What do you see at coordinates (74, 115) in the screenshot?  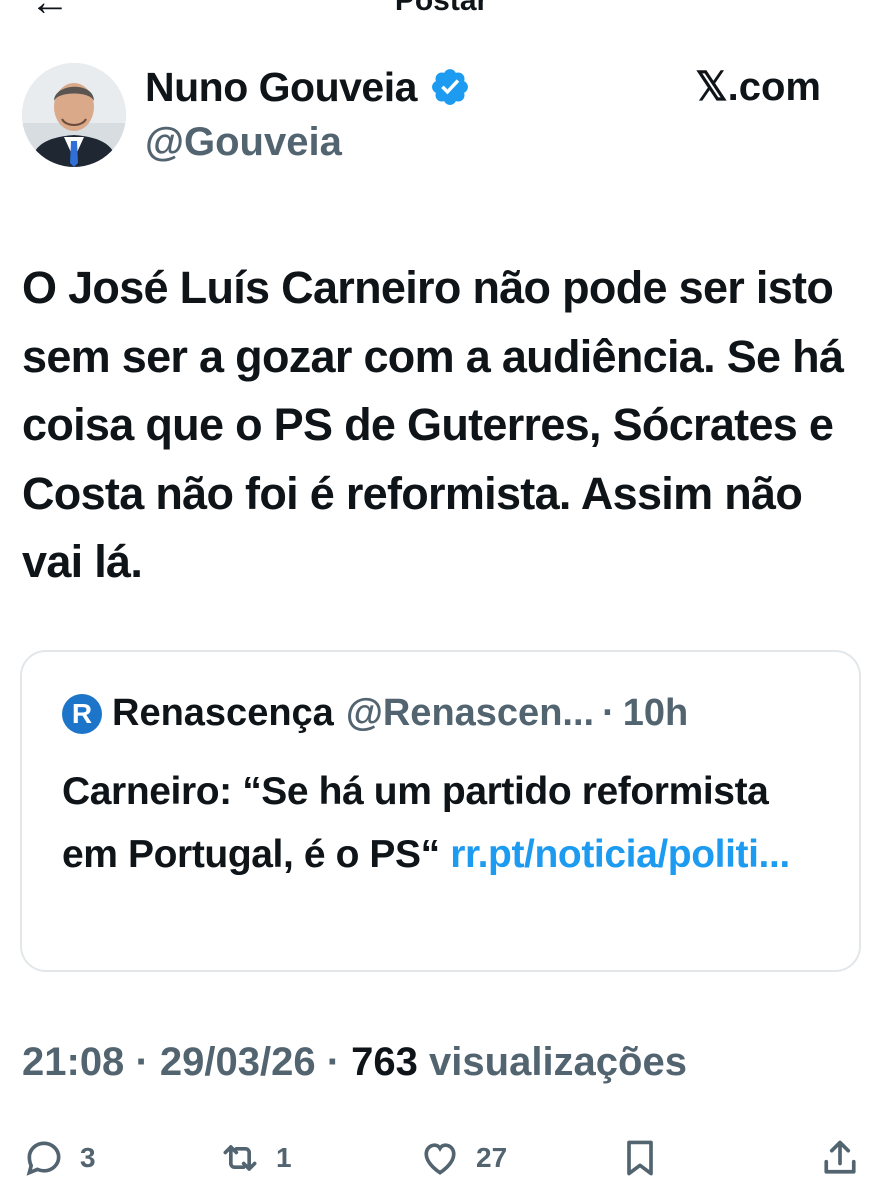 I see `avatar` at bounding box center [74, 115].